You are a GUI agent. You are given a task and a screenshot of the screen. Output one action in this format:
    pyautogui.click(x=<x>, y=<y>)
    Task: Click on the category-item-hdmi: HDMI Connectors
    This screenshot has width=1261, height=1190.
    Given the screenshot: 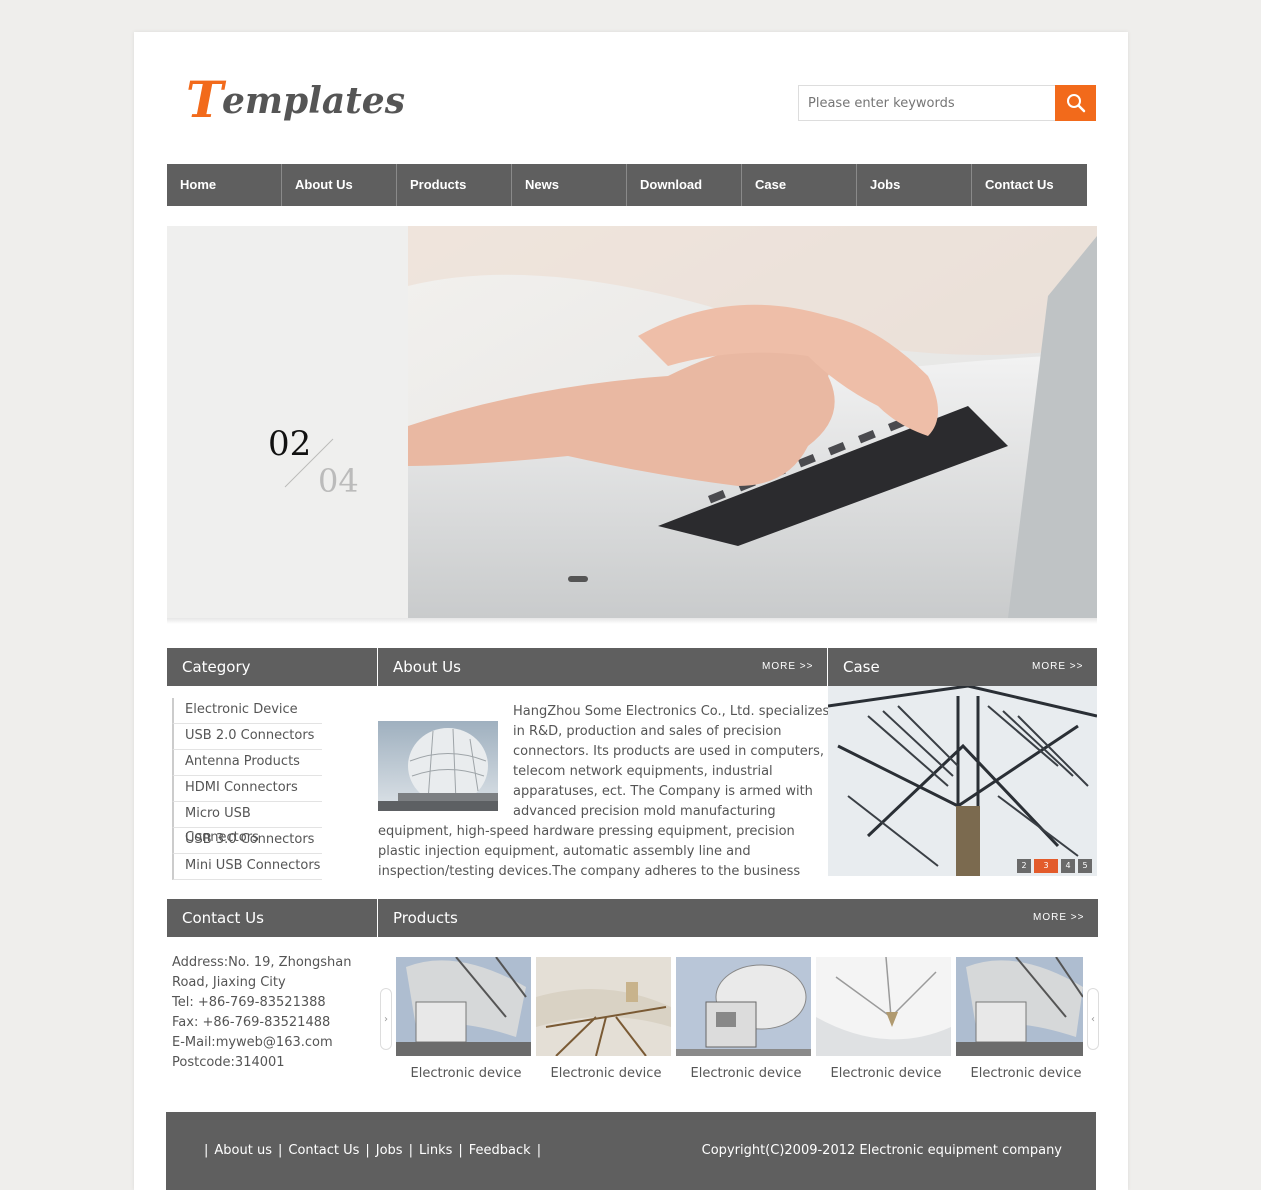 What is the action you would take?
    pyautogui.click(x=247, y=789)
    